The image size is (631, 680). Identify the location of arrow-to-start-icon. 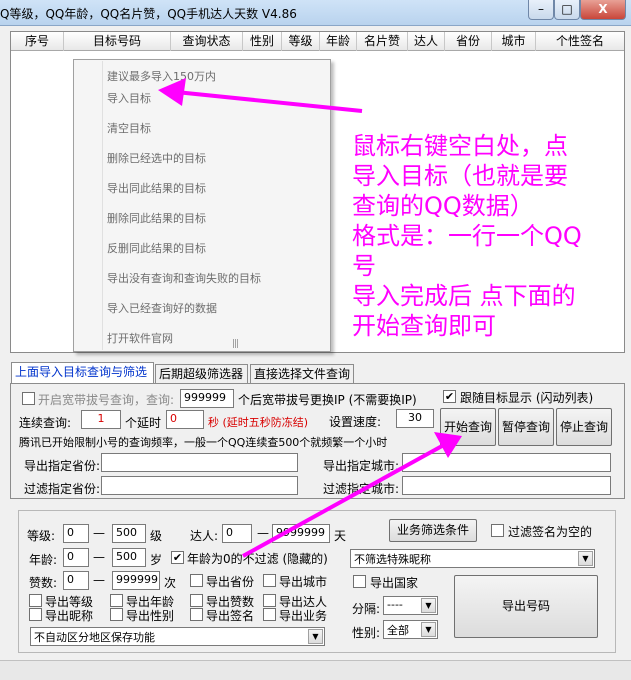
(342, 501).